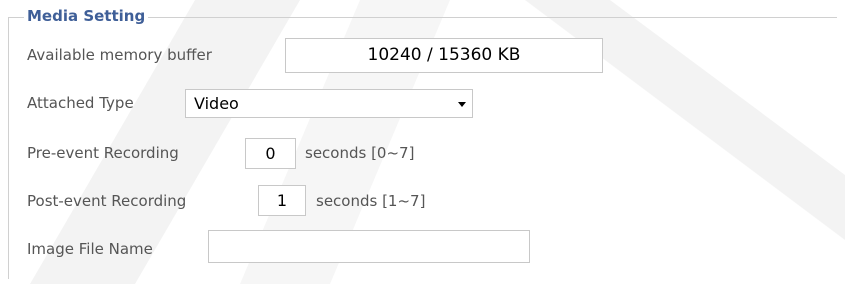  Describe the element at coordinates (90, 249) in the screenshot. I see `image-file-name-label: Image File Name` at that location.